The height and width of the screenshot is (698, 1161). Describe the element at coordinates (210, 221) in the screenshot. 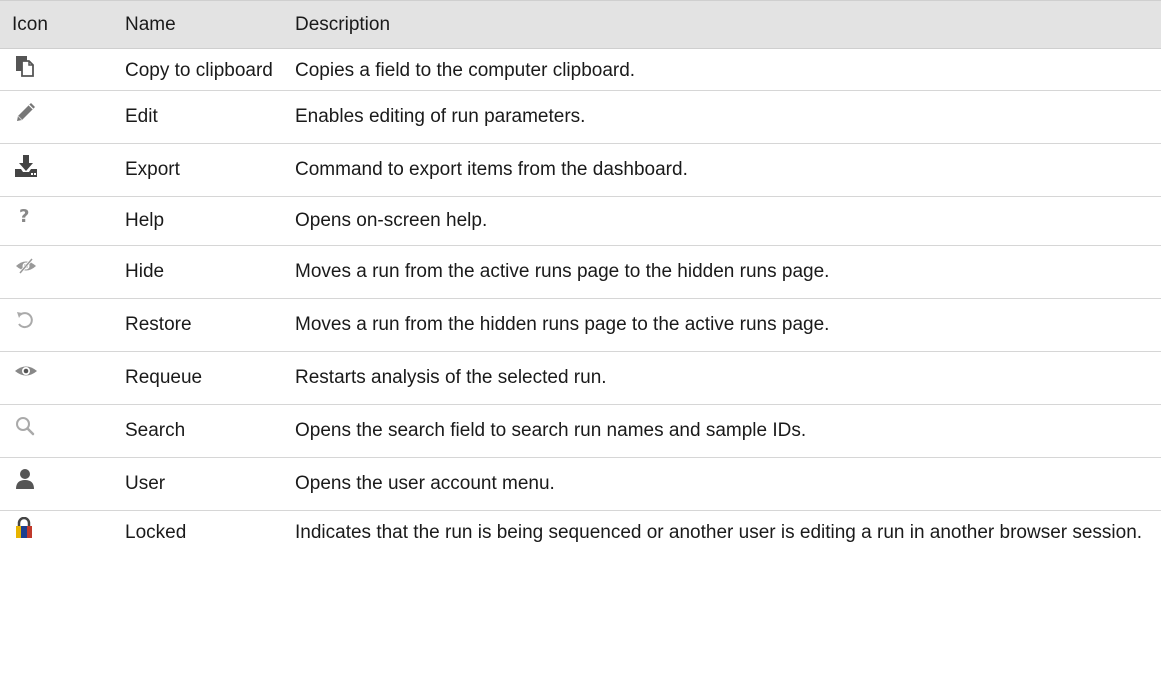

I see `row-name: Help` at that location.